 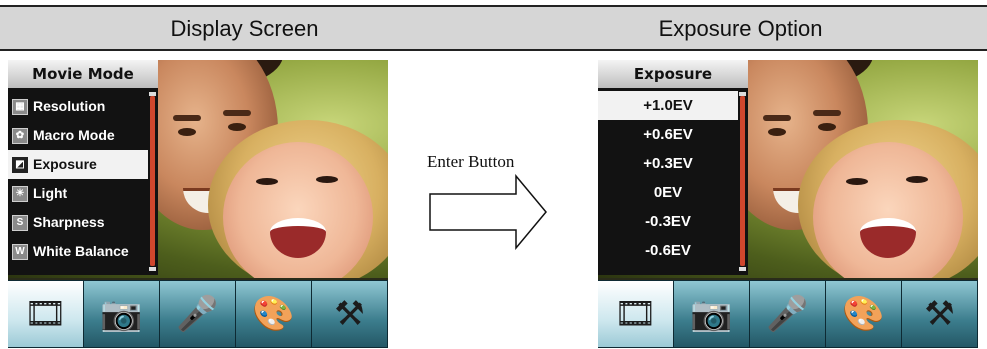 What do you see at coordinates (20, 135) in the screenshot?
I see `macro-icon: ✿` at bounding box center [20, 135].